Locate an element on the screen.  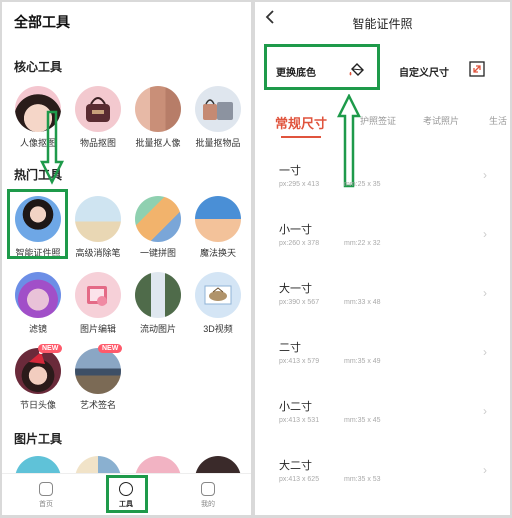
tool-label: 节日头像 is located at coordinates (37, 405).